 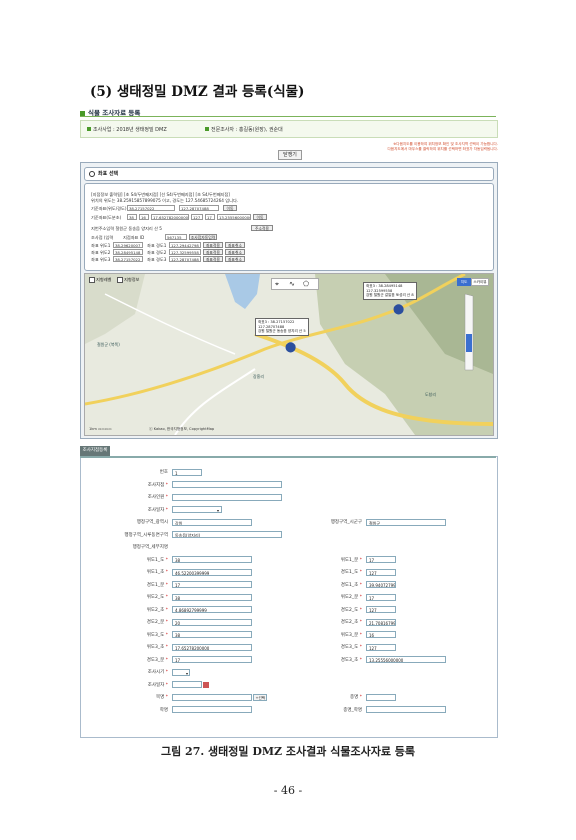 I want to click on species-sci-input, so click(x=406, y=710).